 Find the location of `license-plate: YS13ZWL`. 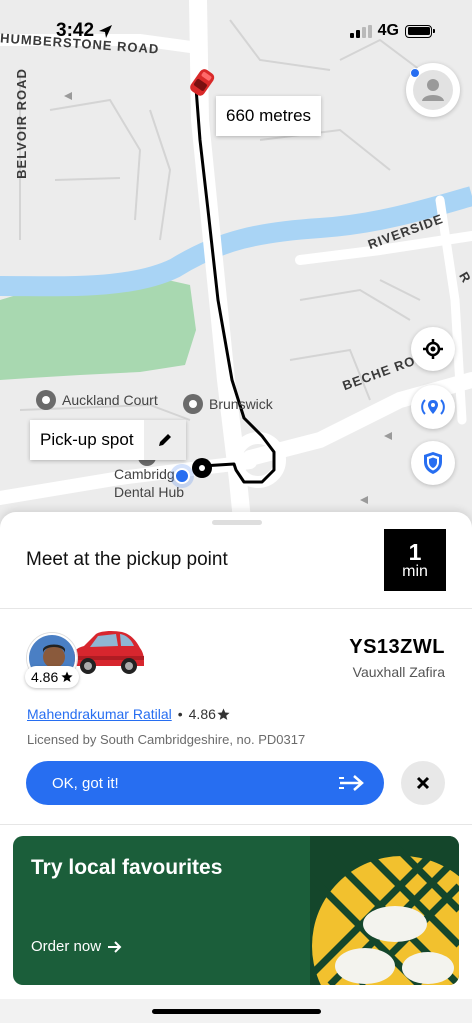

license-plate: YS13ZWL is located at coordinates (397, 647).